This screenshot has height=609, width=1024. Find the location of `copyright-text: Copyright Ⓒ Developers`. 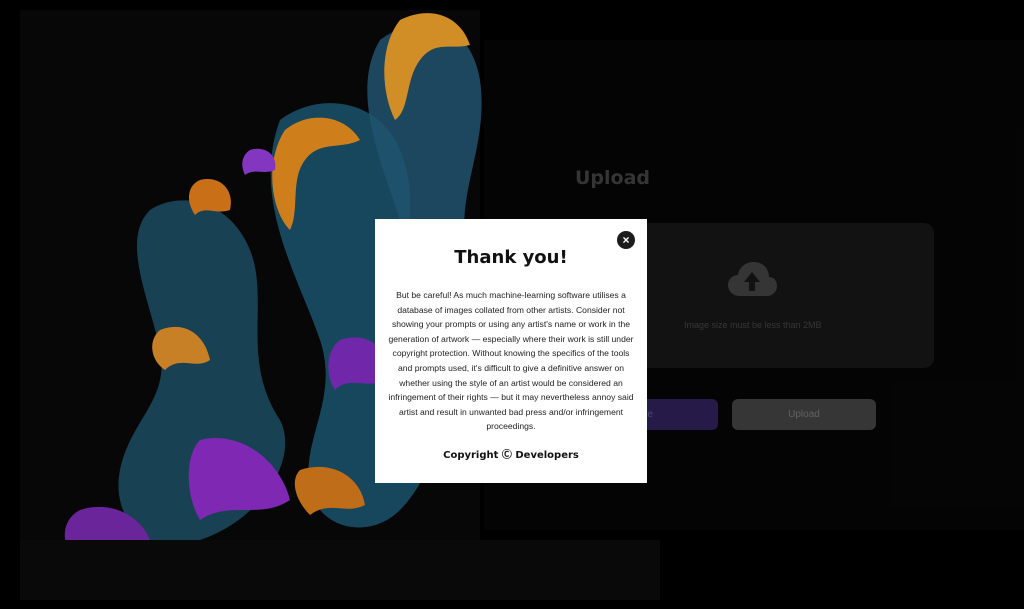

copyright-text: Copyright Ⓒ Developers is located at coordinates (511, 455).